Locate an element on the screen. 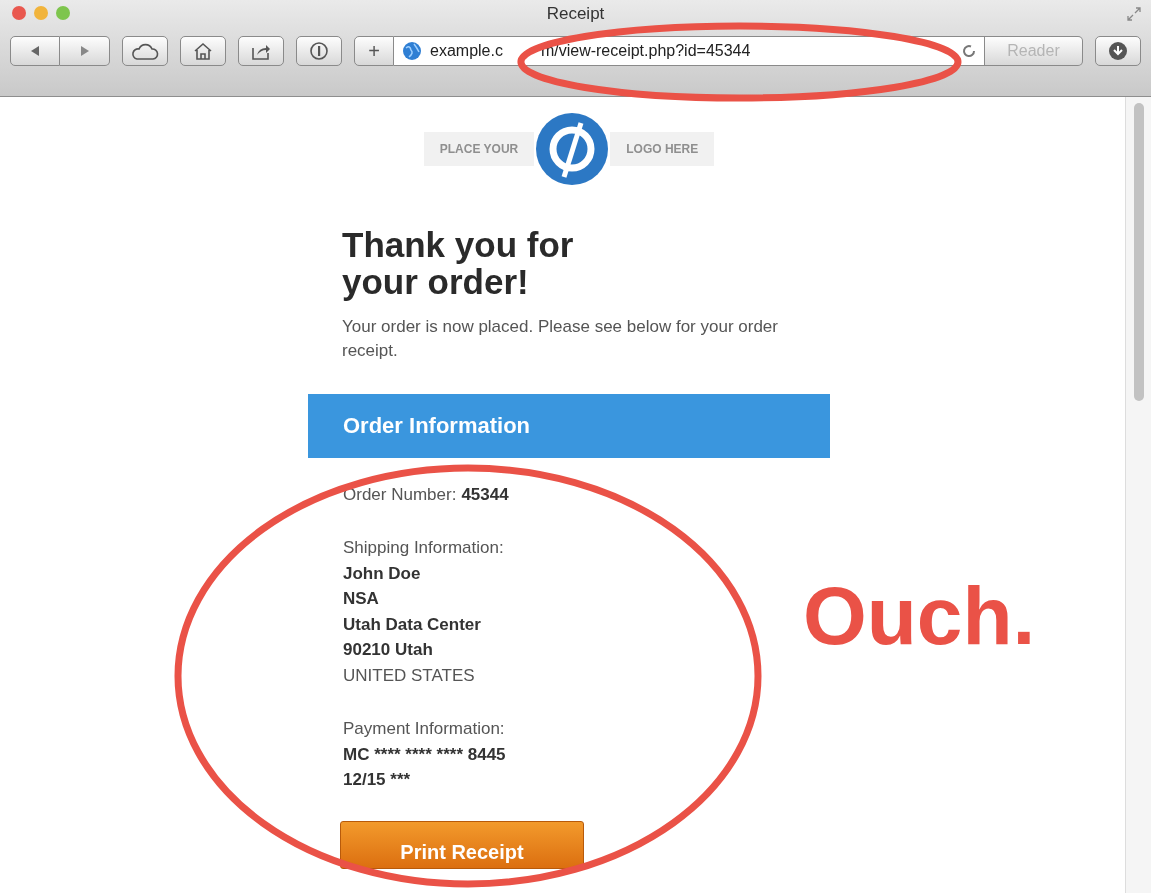  shipping-line: UNITED STATES is located at coordinates (409, 675).